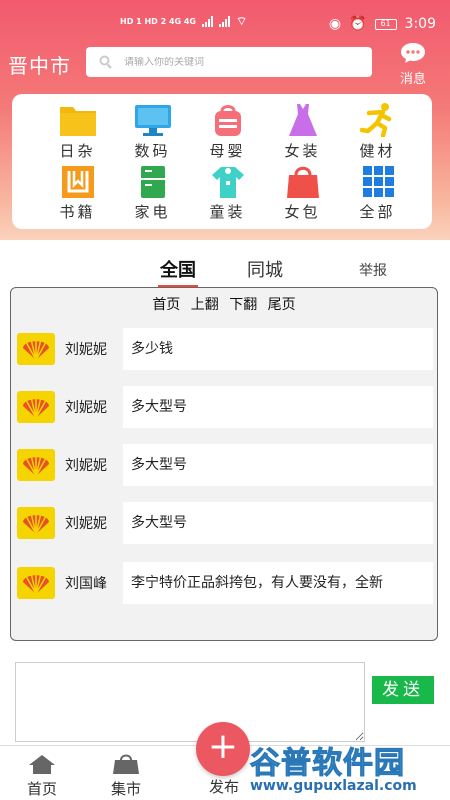  What do you see at coordinates (153, 181) in the screenshot?
I see `fridge-icon` at bounding box center [153, 181].